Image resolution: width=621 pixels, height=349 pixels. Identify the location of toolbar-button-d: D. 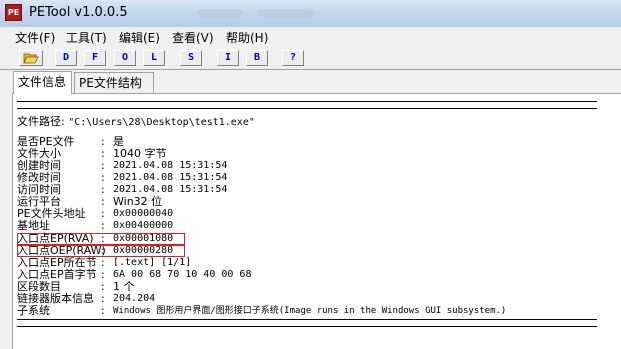
(66, 58).